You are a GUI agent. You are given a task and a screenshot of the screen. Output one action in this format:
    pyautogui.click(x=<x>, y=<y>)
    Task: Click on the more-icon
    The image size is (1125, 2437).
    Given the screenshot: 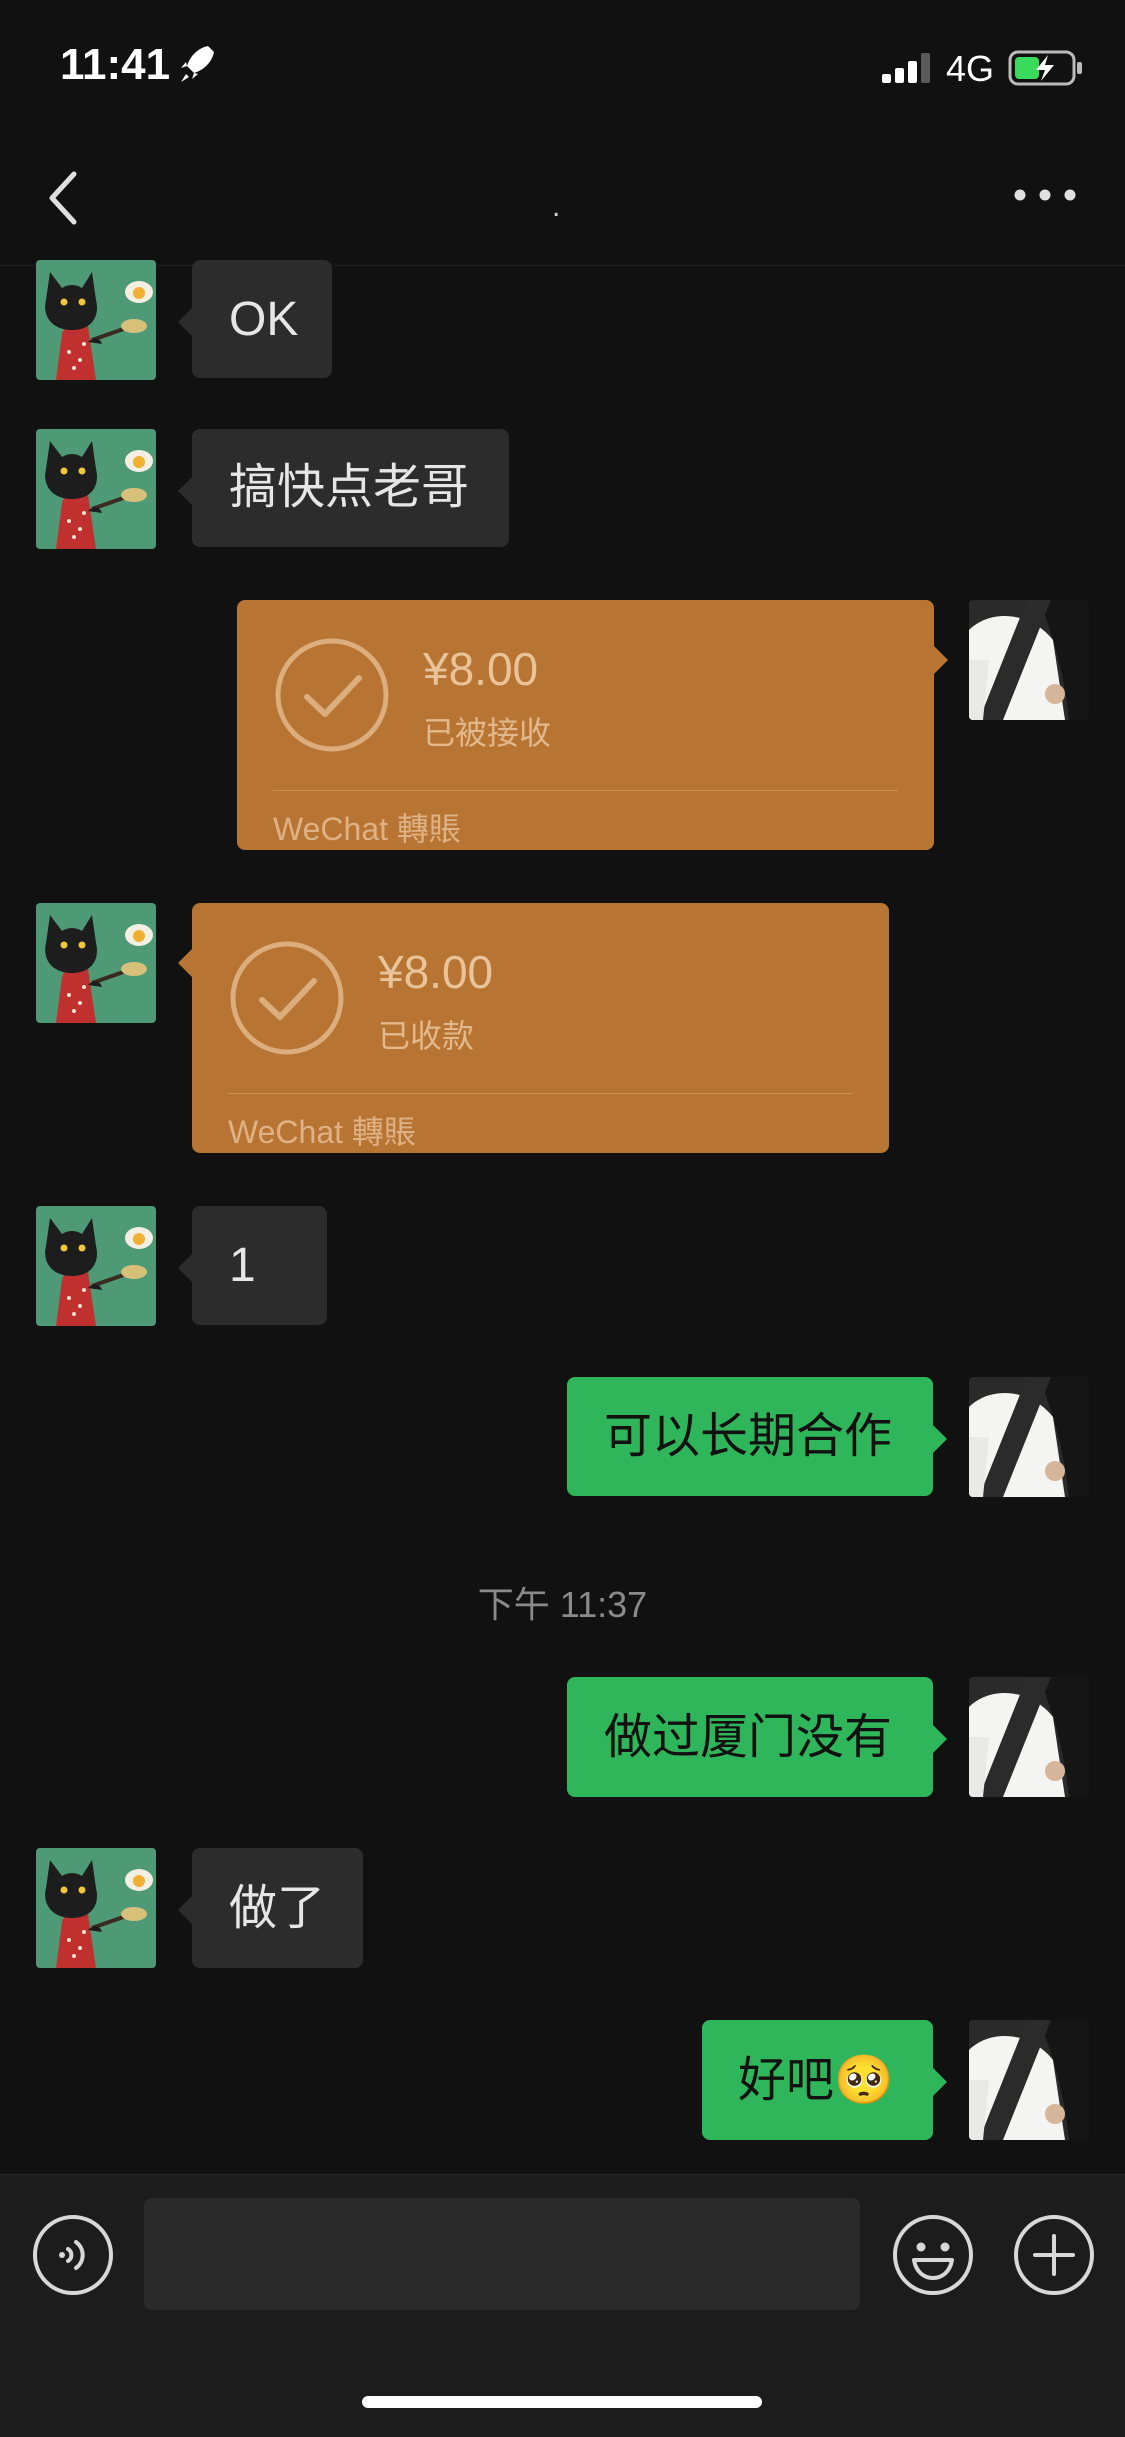 What is the action you would take?
    pyautogui.click(x=1045, y=195)
    